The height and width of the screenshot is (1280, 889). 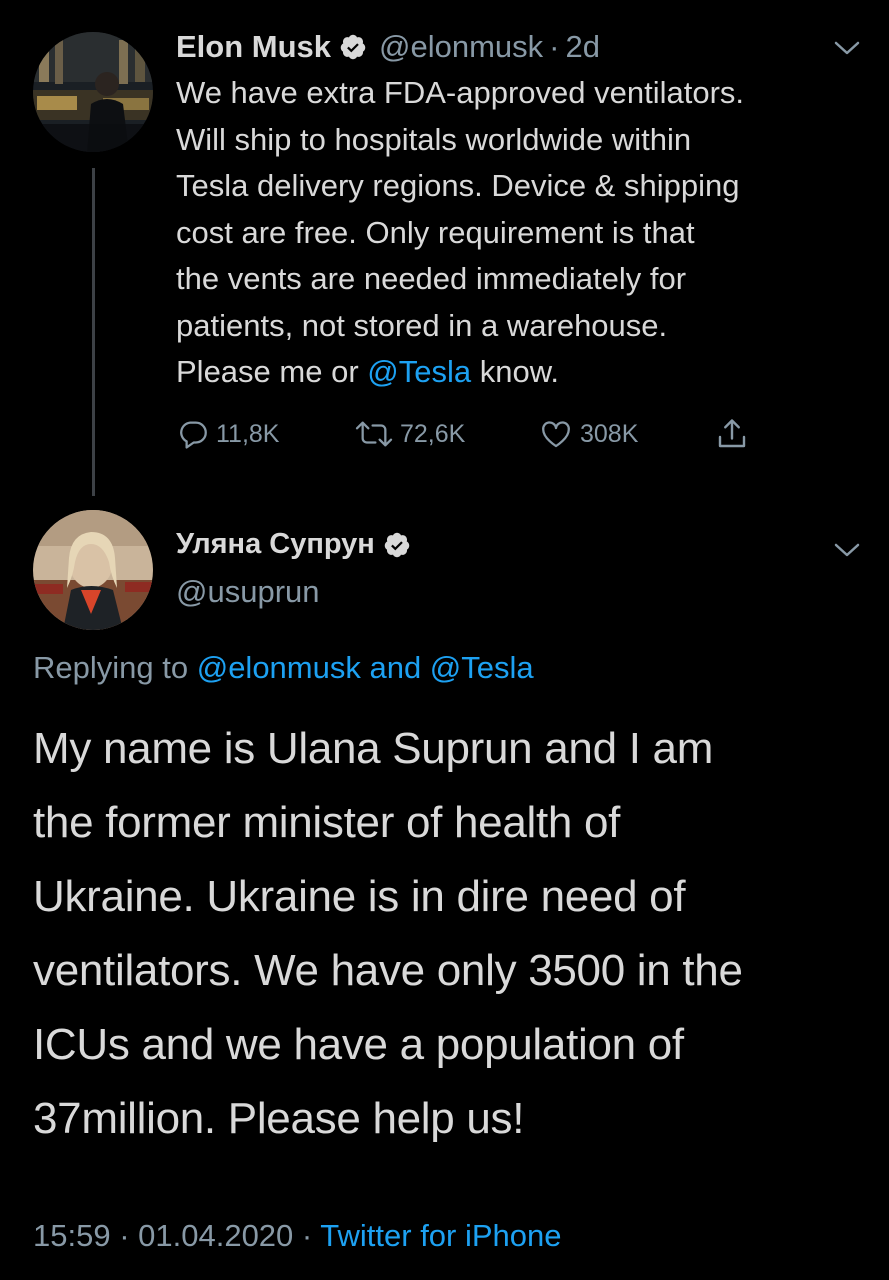 I want to click on tweet-text-line: Will ship to hospitals worldwide within, so click(x=434, y=139).